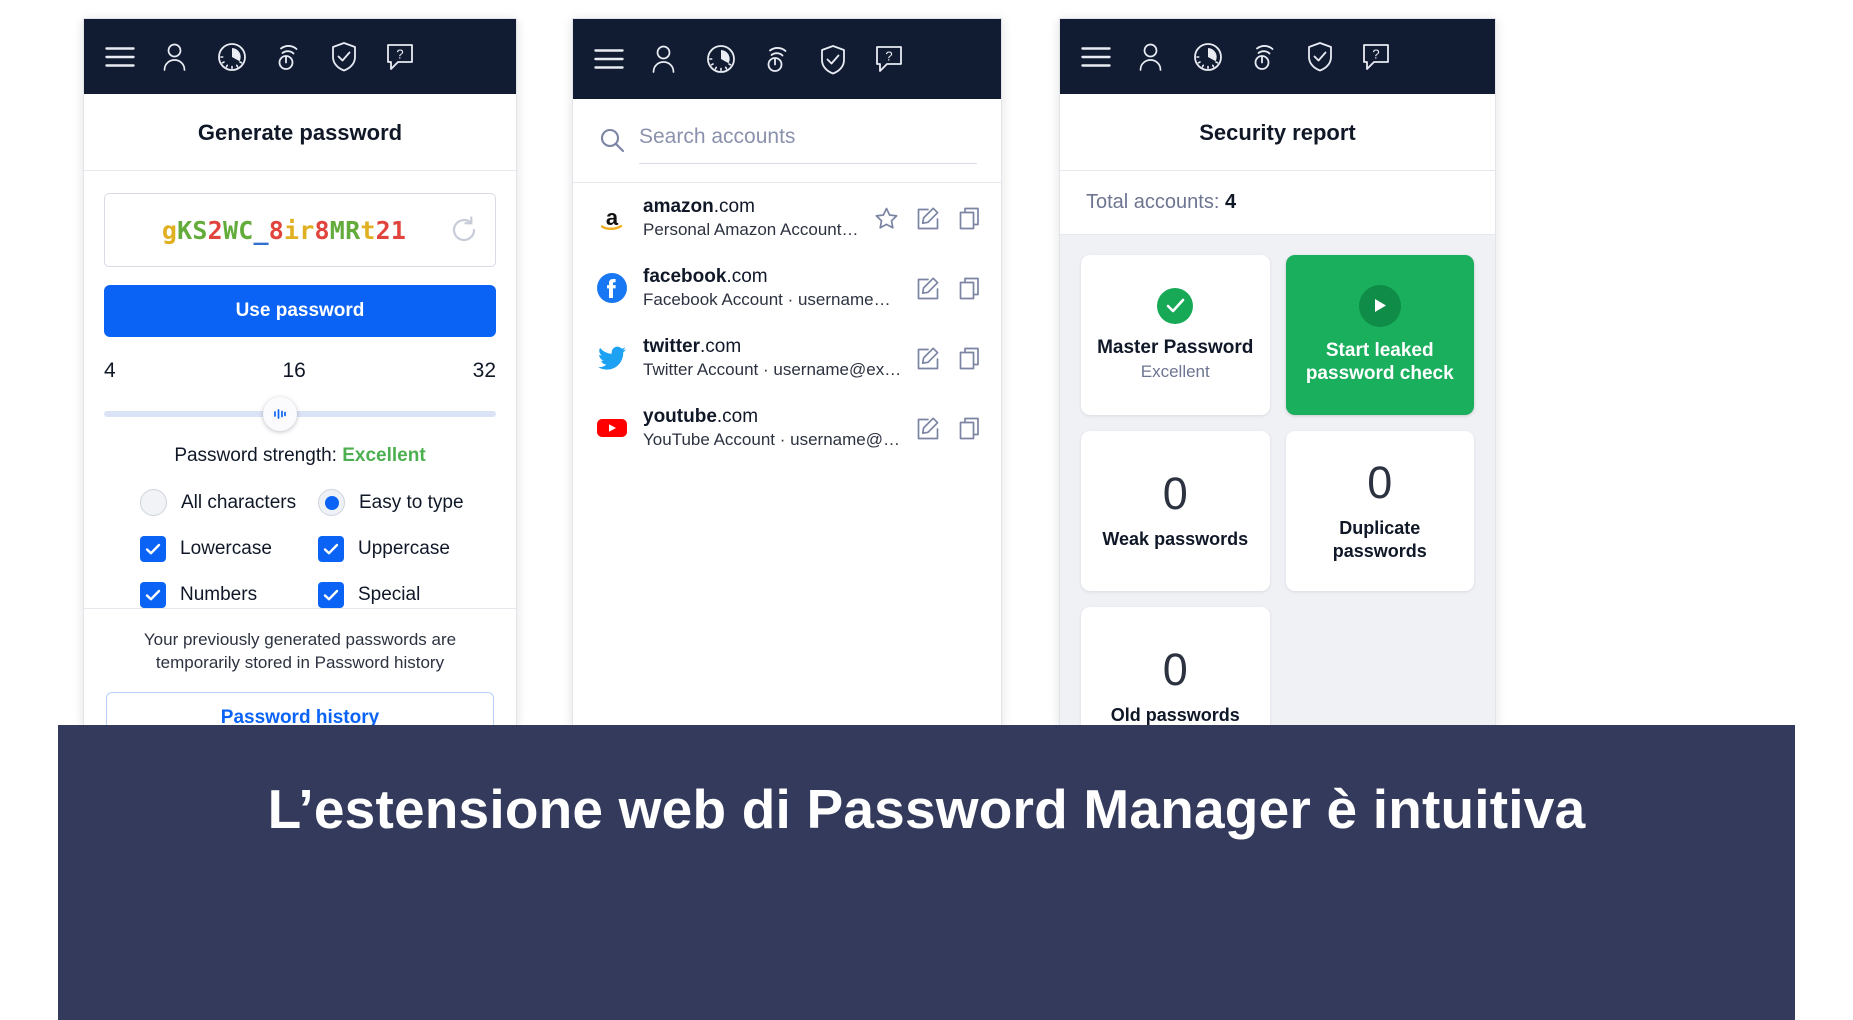 The width and height of the screenshot is (1853, 1020). What do you see at coordinates (407, 595) in the screenshot?
I see `checkbox-special: Special` at bounding box center [407, 595].